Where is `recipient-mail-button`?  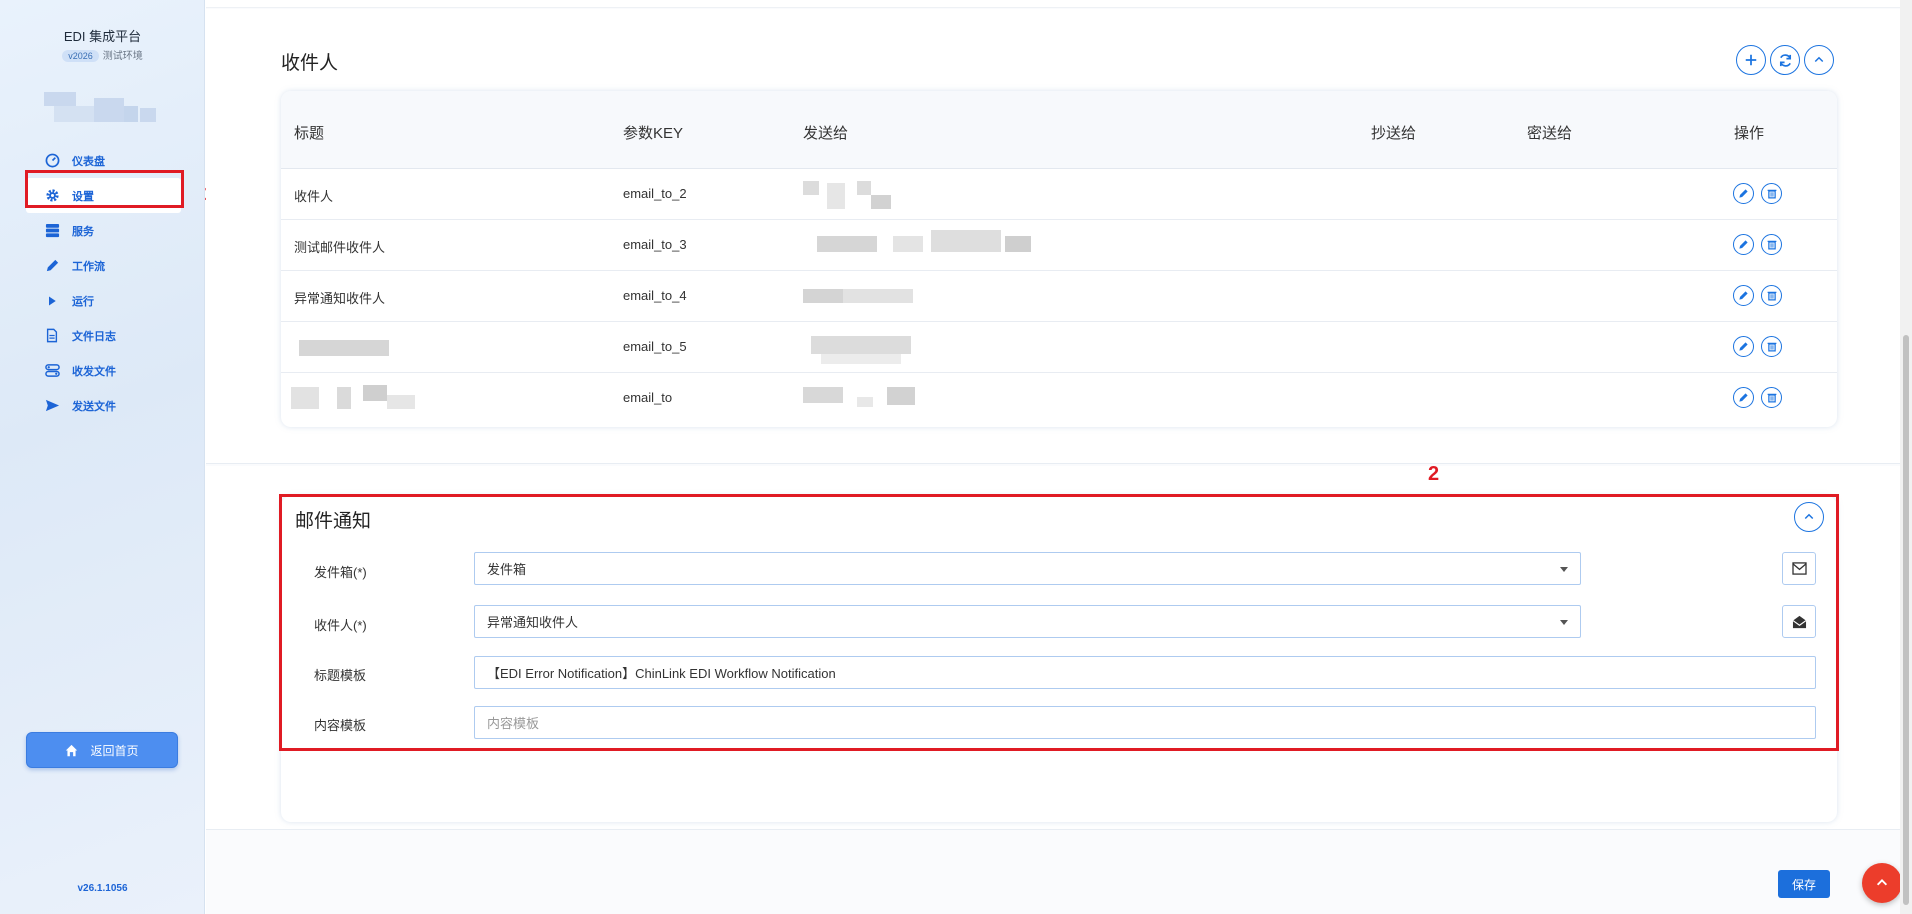
recipient-mail-button is located at coordinates (1799, 621).